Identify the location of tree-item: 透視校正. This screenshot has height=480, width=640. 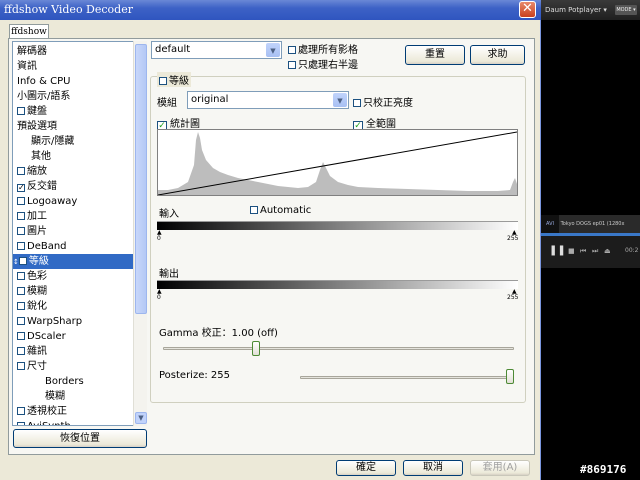
(73, 411).